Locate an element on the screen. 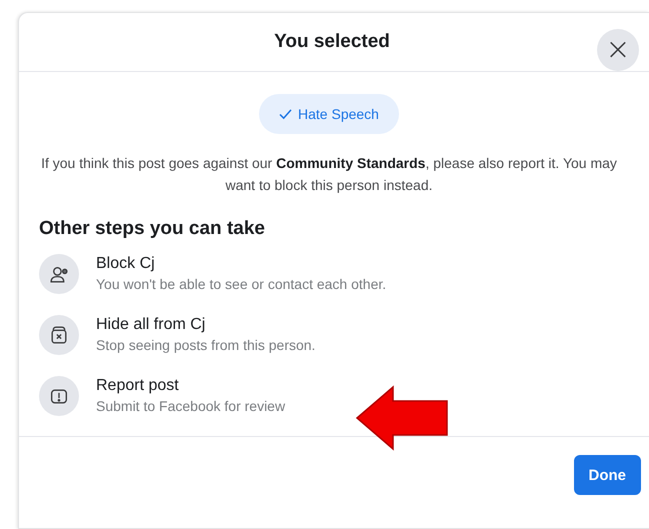 The height and width of the screenshot is (529, 649). option-description: Stop seeing posts from this person. is located at coordinates (206, 345).